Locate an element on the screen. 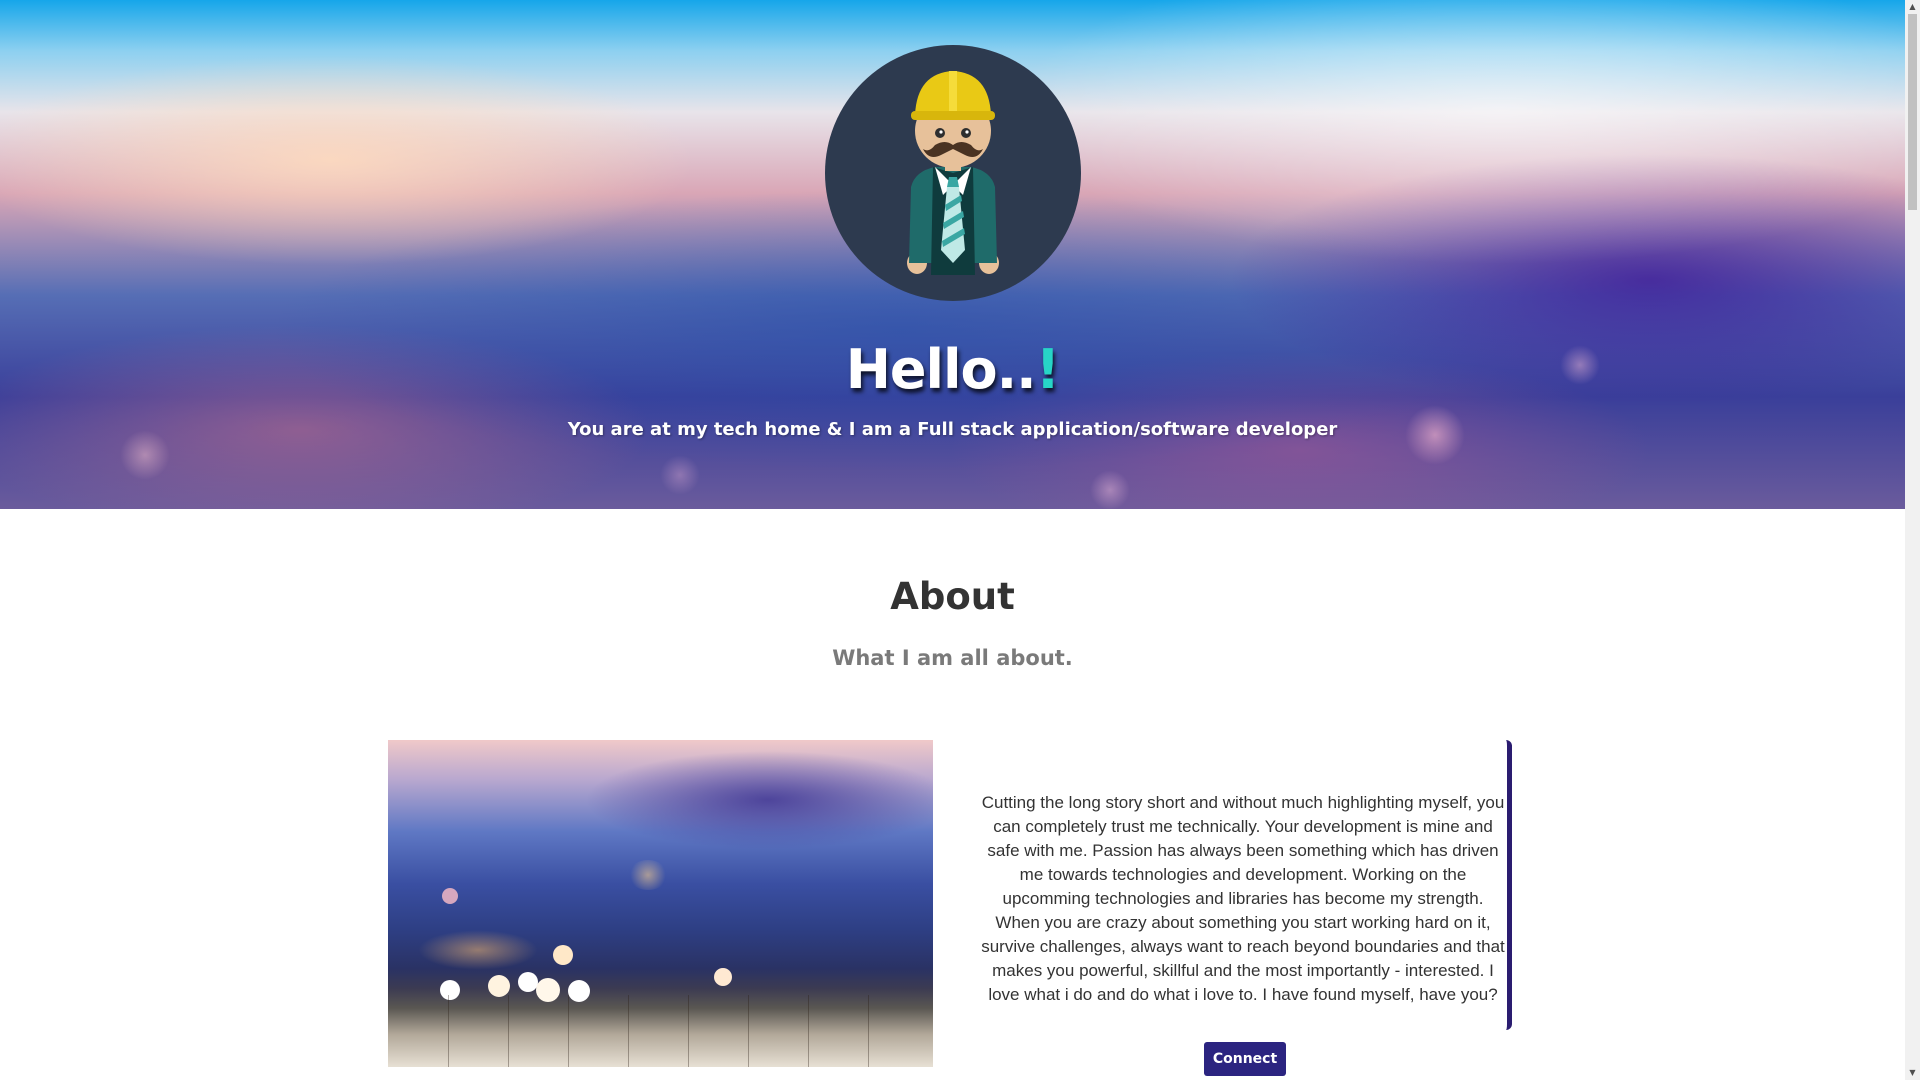 The width and height of the screenshot is (1920, 1080). hero-title: Hello..! is located at coordinates (952, 369).